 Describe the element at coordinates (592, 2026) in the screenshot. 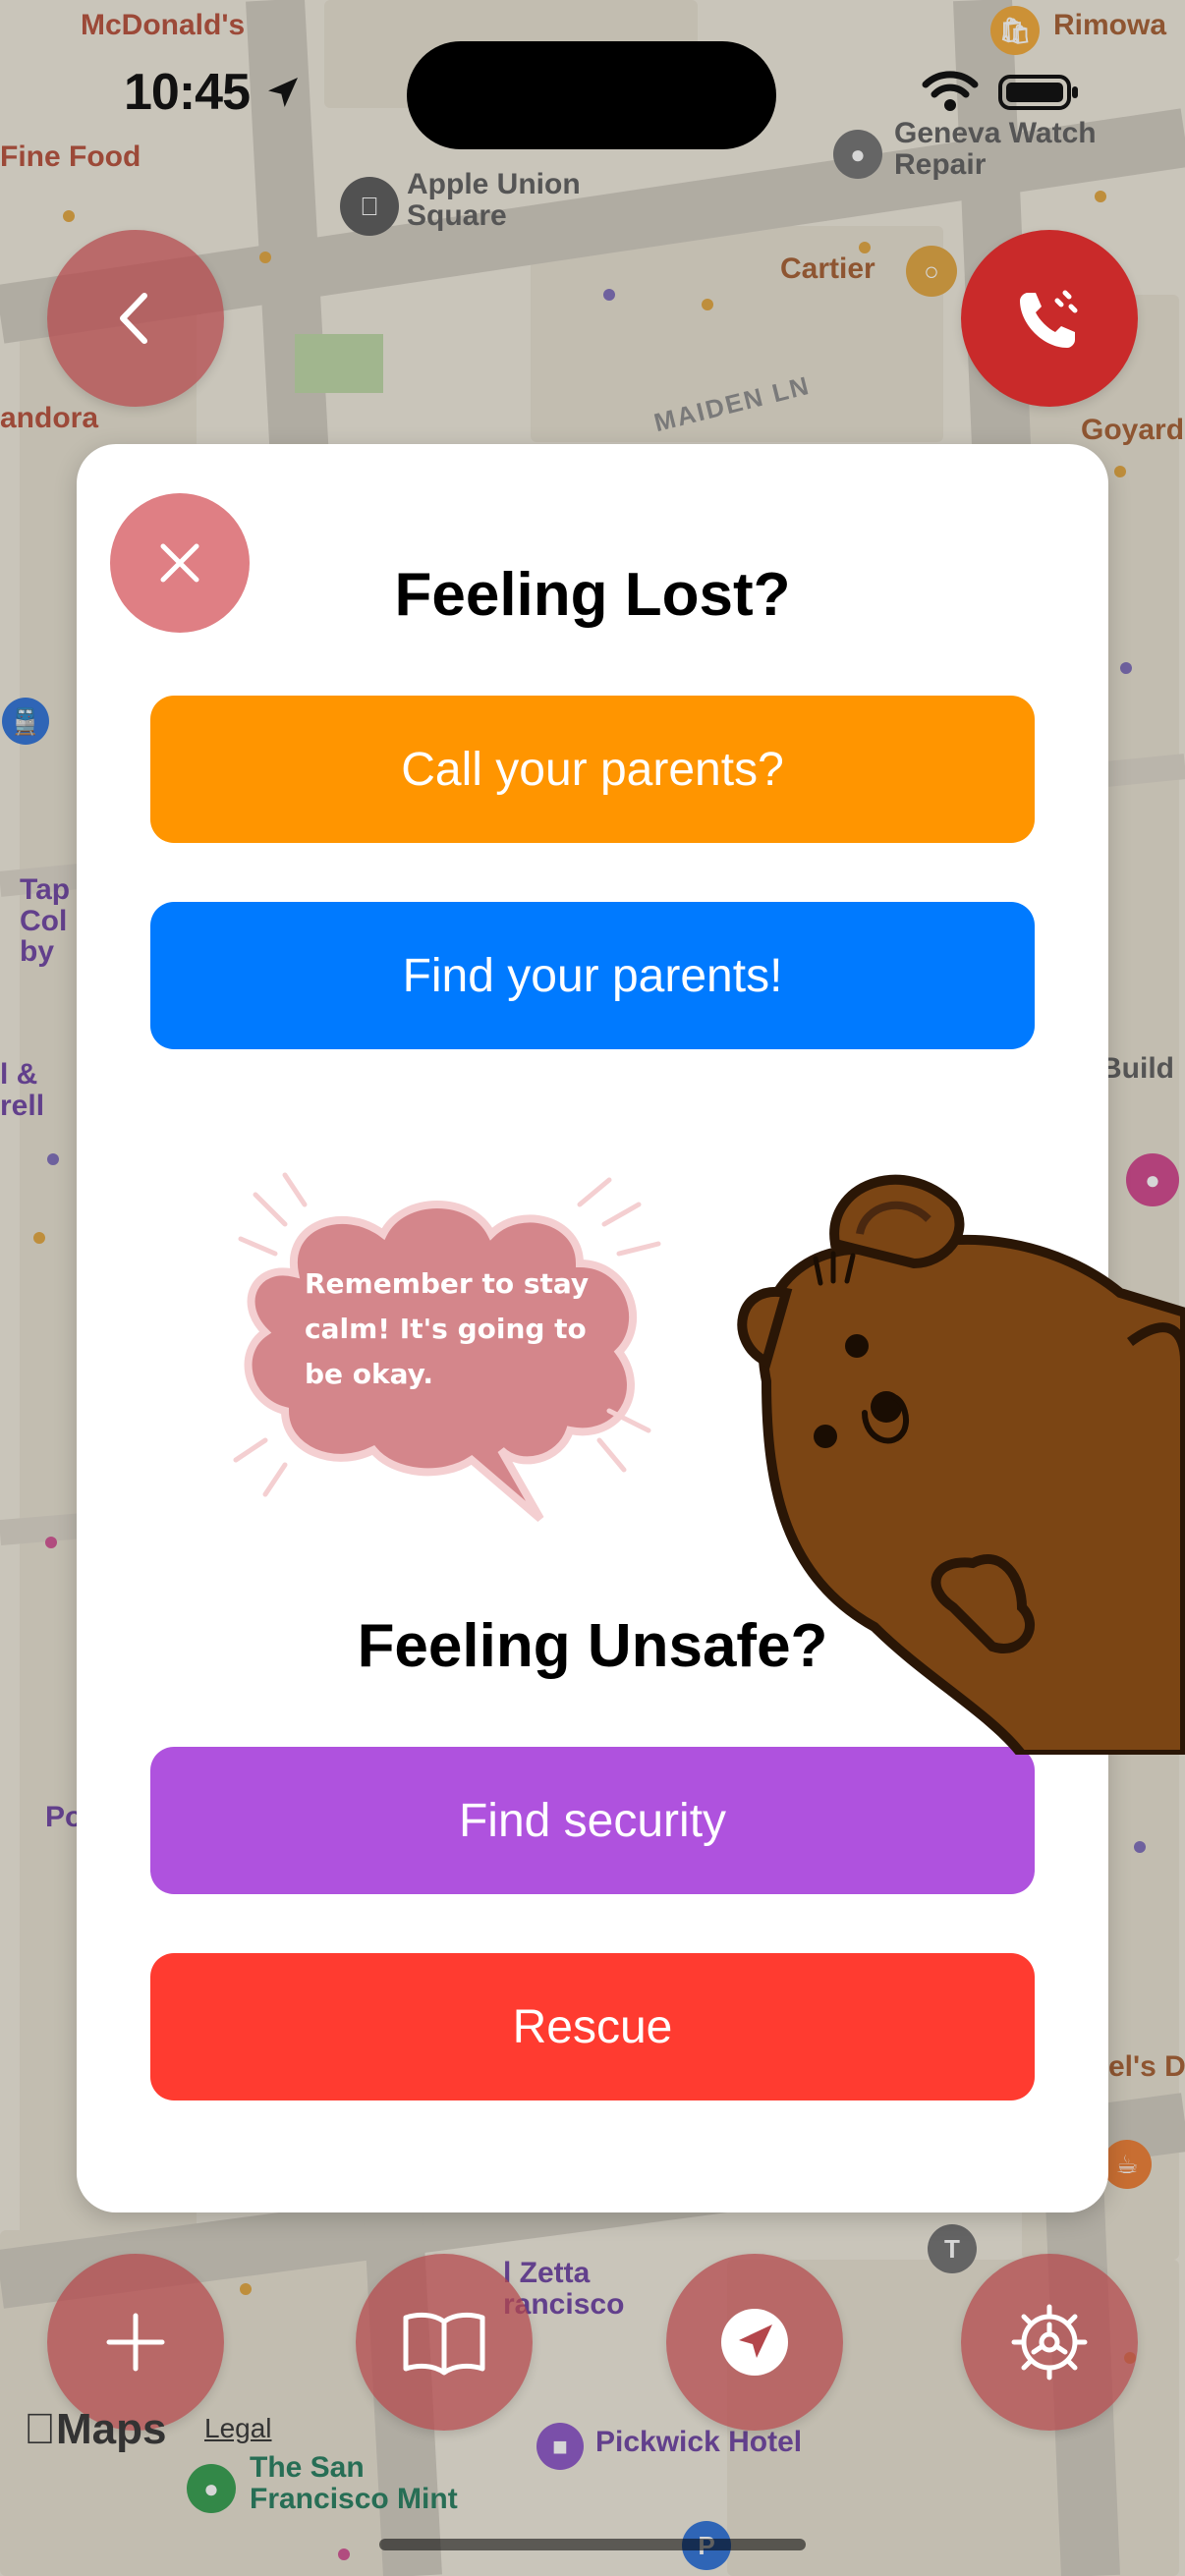

I see `rescue-button: Rescue` at that location.